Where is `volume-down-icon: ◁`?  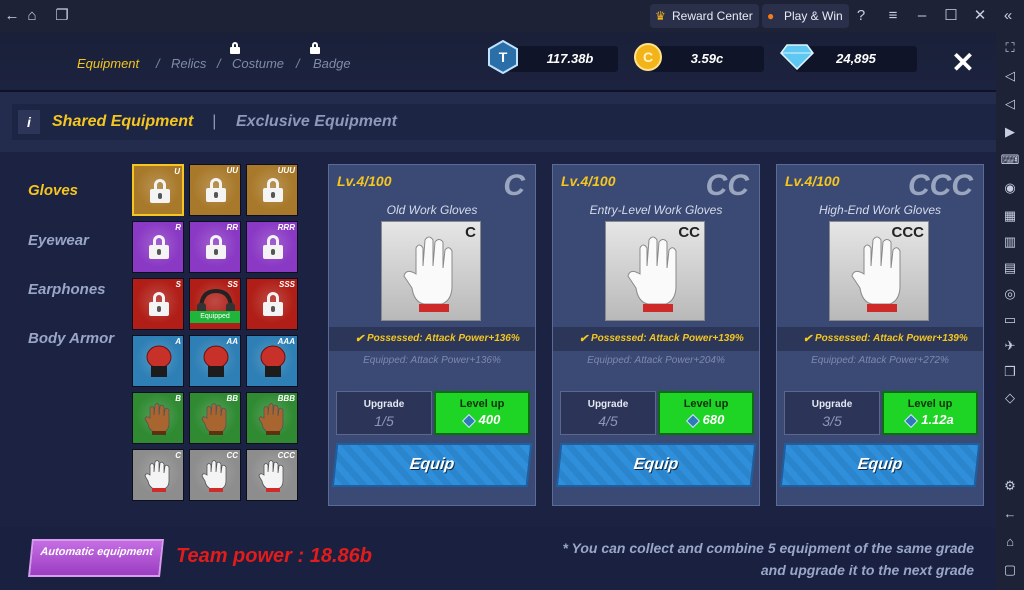
volume-down-icon: ◁ is located at coordinates (1010, 104).